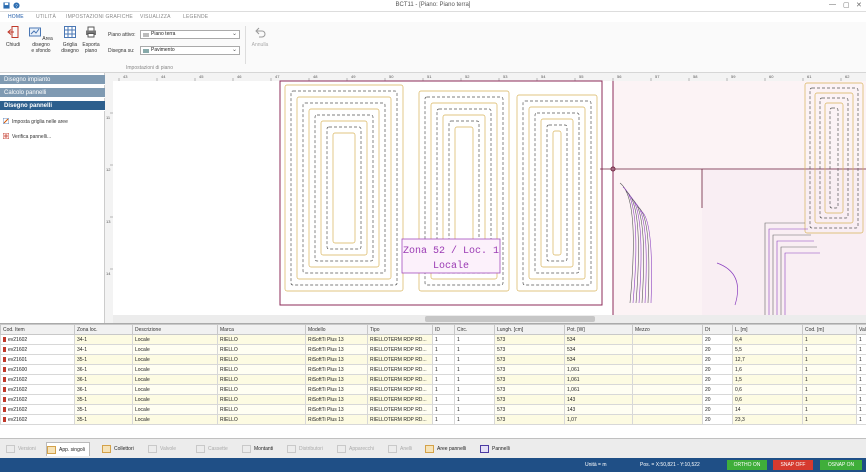 The height and width of the screenshot is (472, 866). What do you see at coordinates (598, 399) in the screenshot?
I see `table-cell: 143` at bounding box center [598, 399].